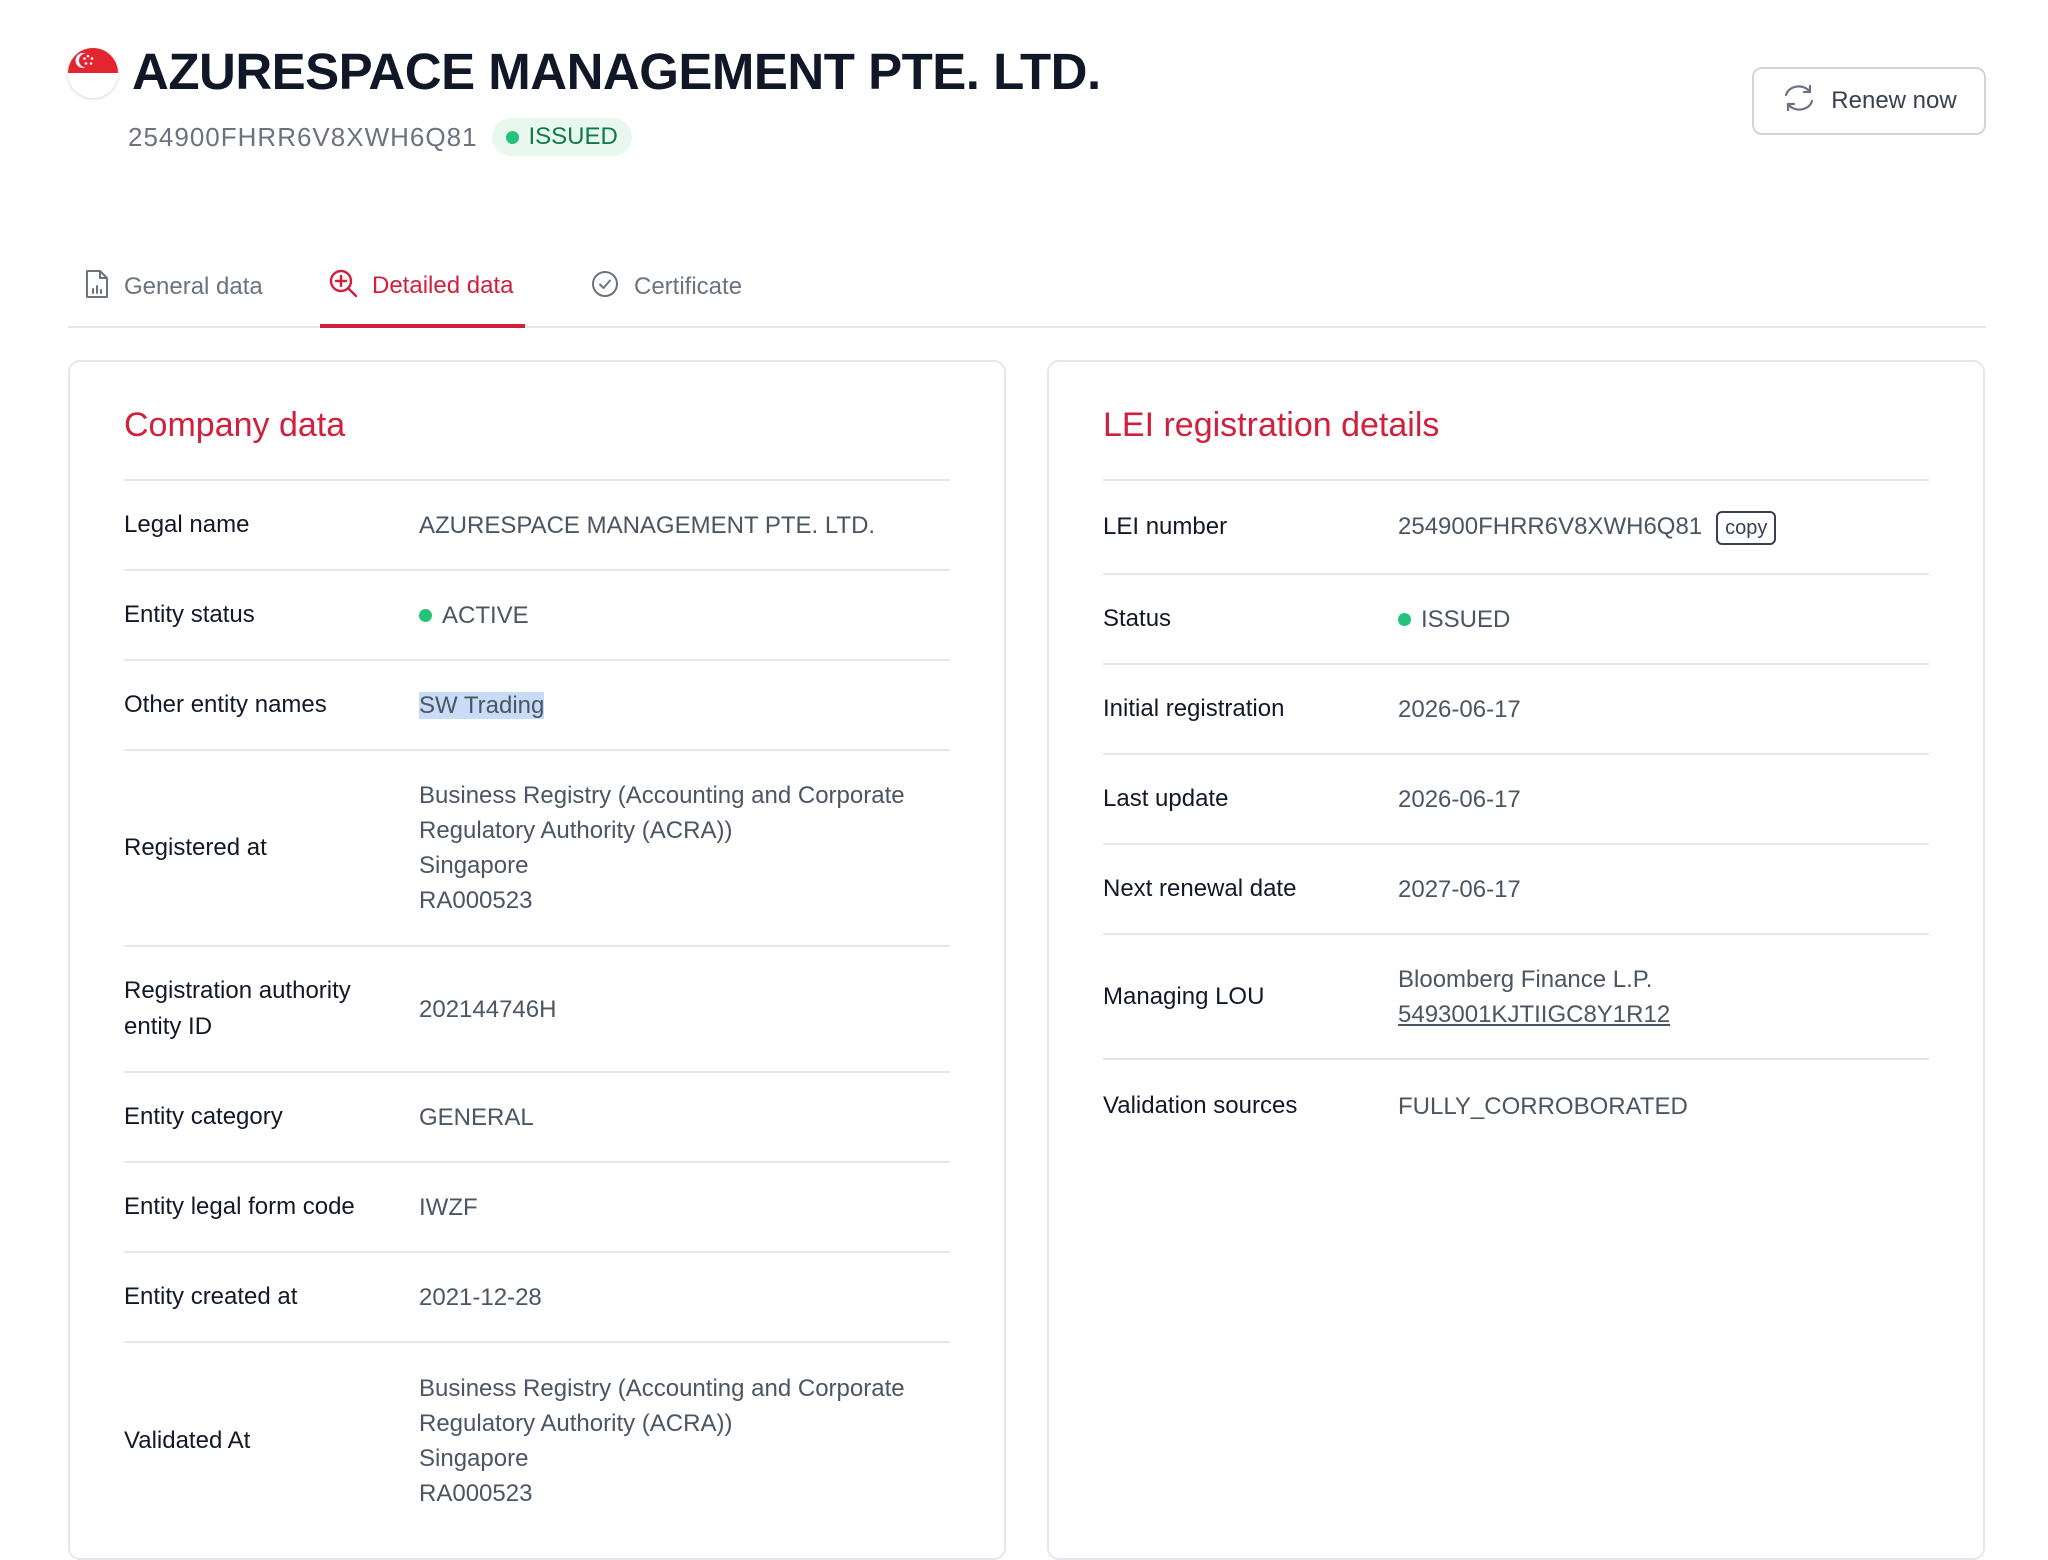 The width and height of the screenshot is (2048, 1560). Describe the element at coordinates (1550, 527) in the screenshot. I see `lei-number-text: 254900FHRR6V8XWH6Q81` at that location.